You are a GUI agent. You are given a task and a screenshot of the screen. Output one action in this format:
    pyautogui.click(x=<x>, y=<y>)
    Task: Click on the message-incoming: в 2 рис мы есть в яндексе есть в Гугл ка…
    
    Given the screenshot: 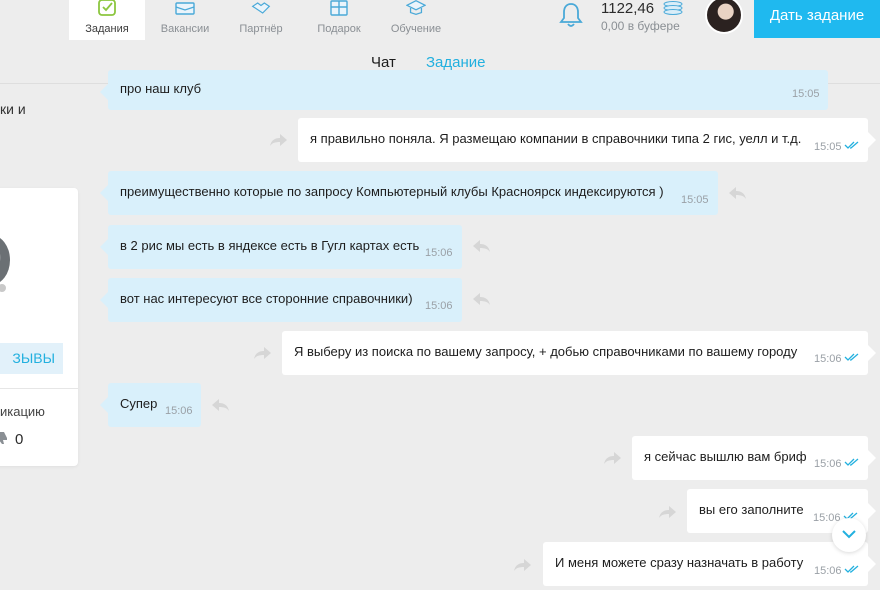 What is the action you would take?
    pyautogui.click(x=281, y=247)
    